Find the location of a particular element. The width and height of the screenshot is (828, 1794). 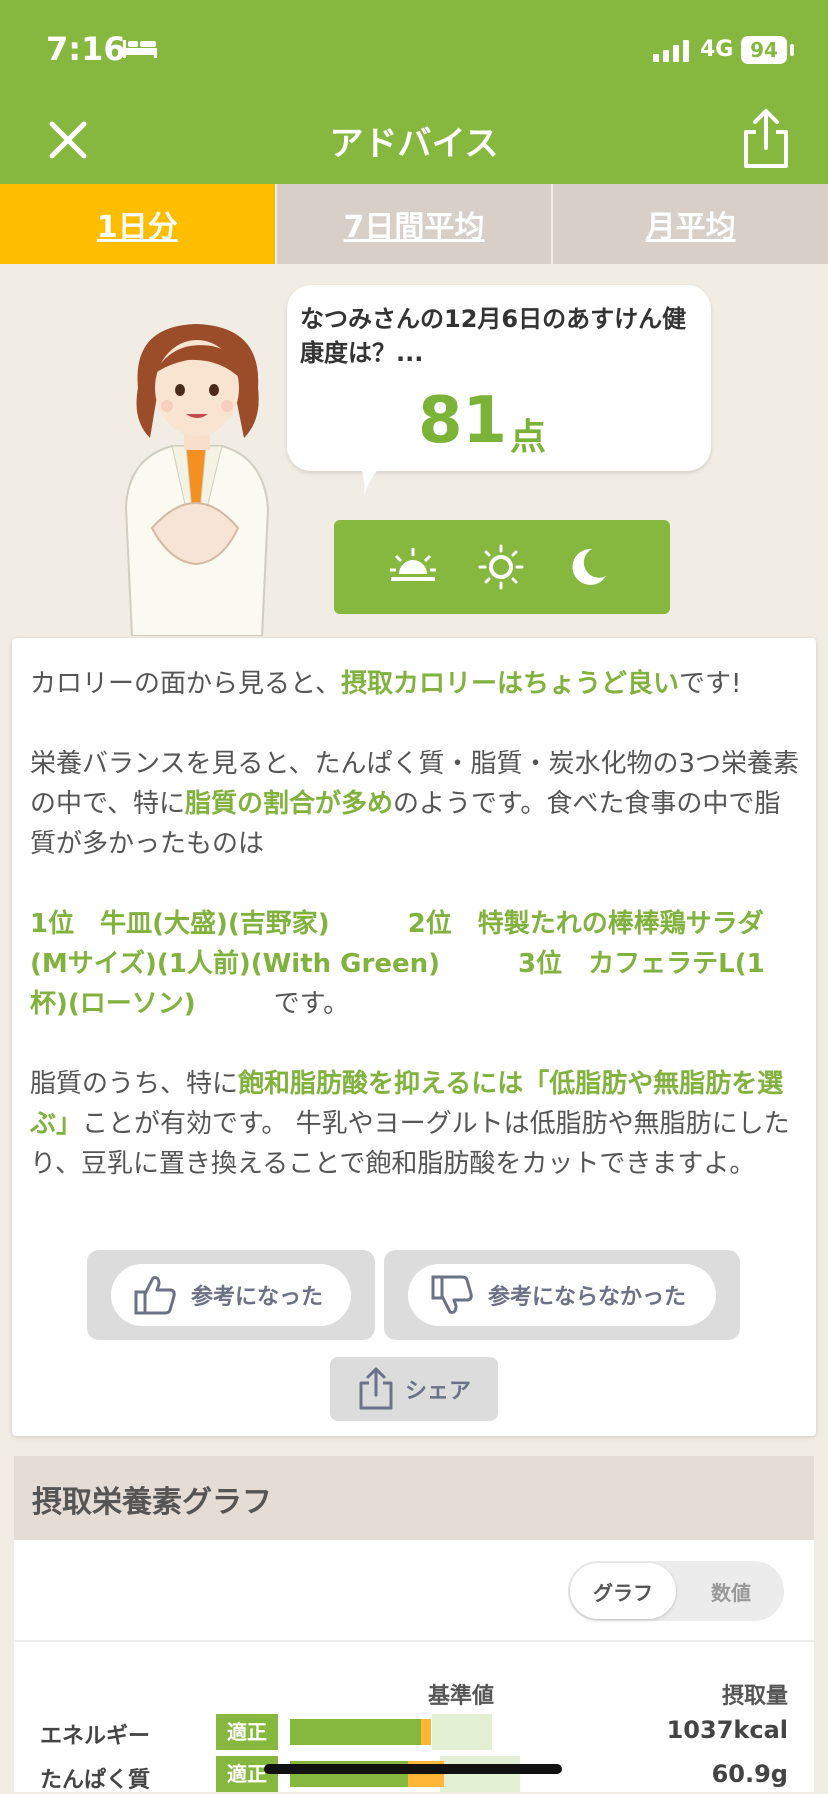

not-helpful-button: 参考にならなかった is located at coordinates (562, 1295).